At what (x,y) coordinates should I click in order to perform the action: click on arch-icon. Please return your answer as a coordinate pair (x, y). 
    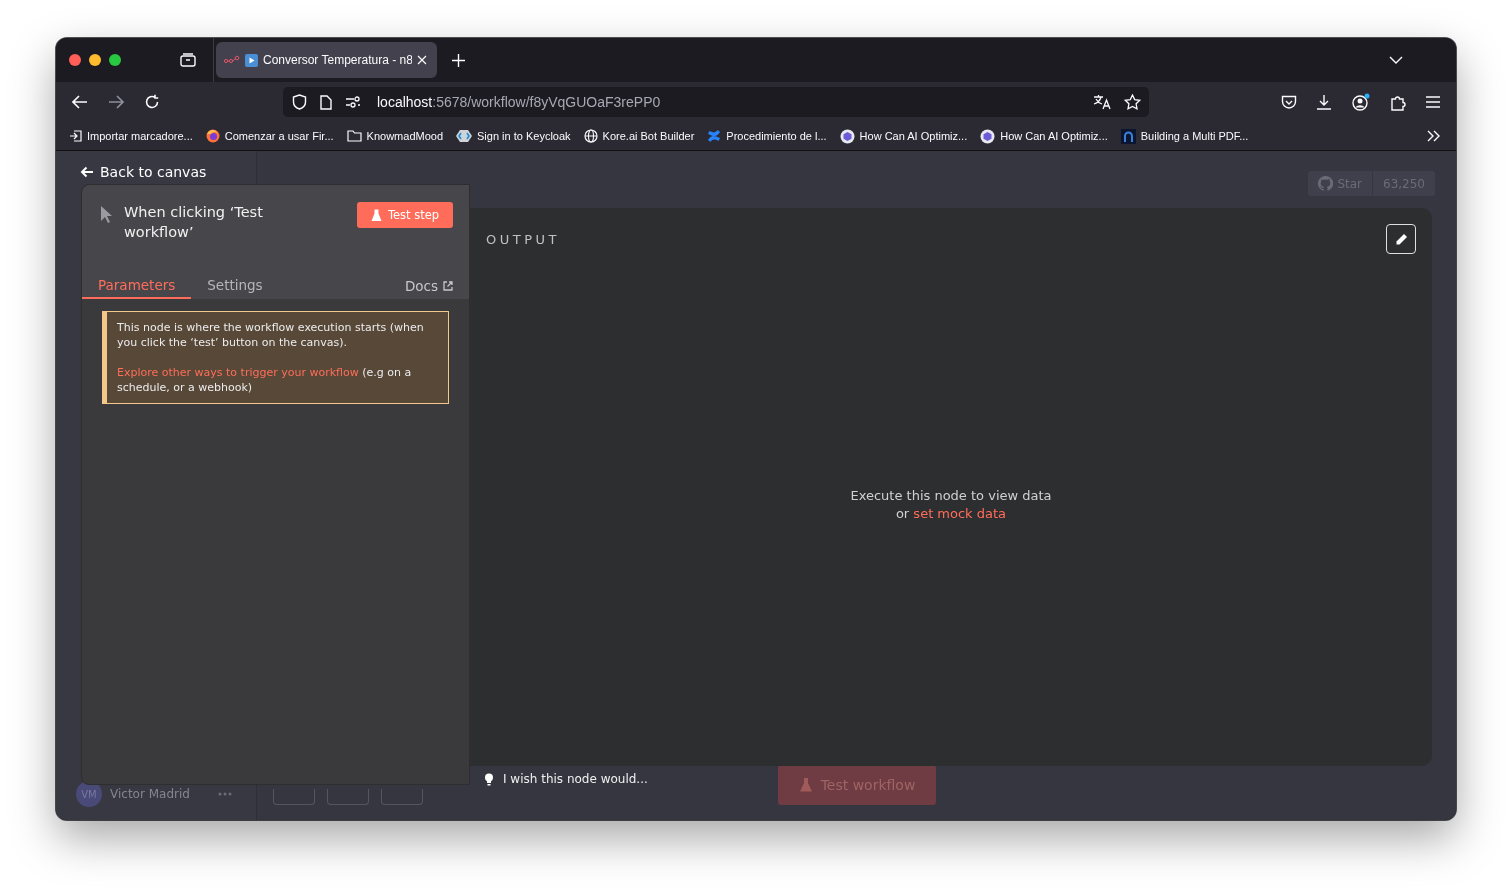
    Looking at the image, I should click on (1128, 136).